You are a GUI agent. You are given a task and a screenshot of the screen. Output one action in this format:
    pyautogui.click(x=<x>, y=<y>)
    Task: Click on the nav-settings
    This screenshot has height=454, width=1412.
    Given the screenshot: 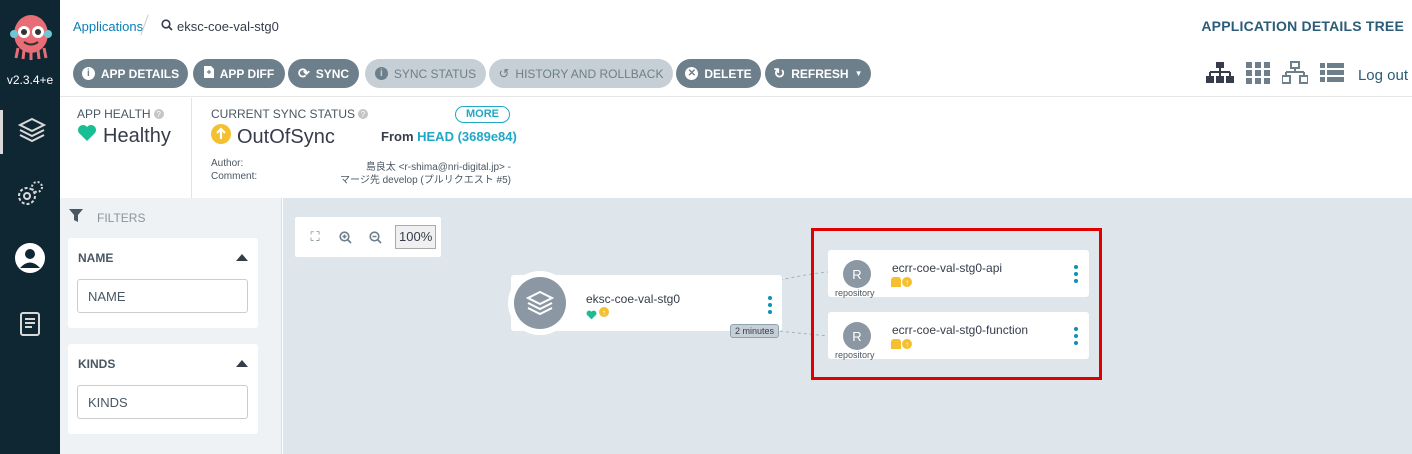 What is the action you would take?
    pyautogui.click(x=30, y=196)
    